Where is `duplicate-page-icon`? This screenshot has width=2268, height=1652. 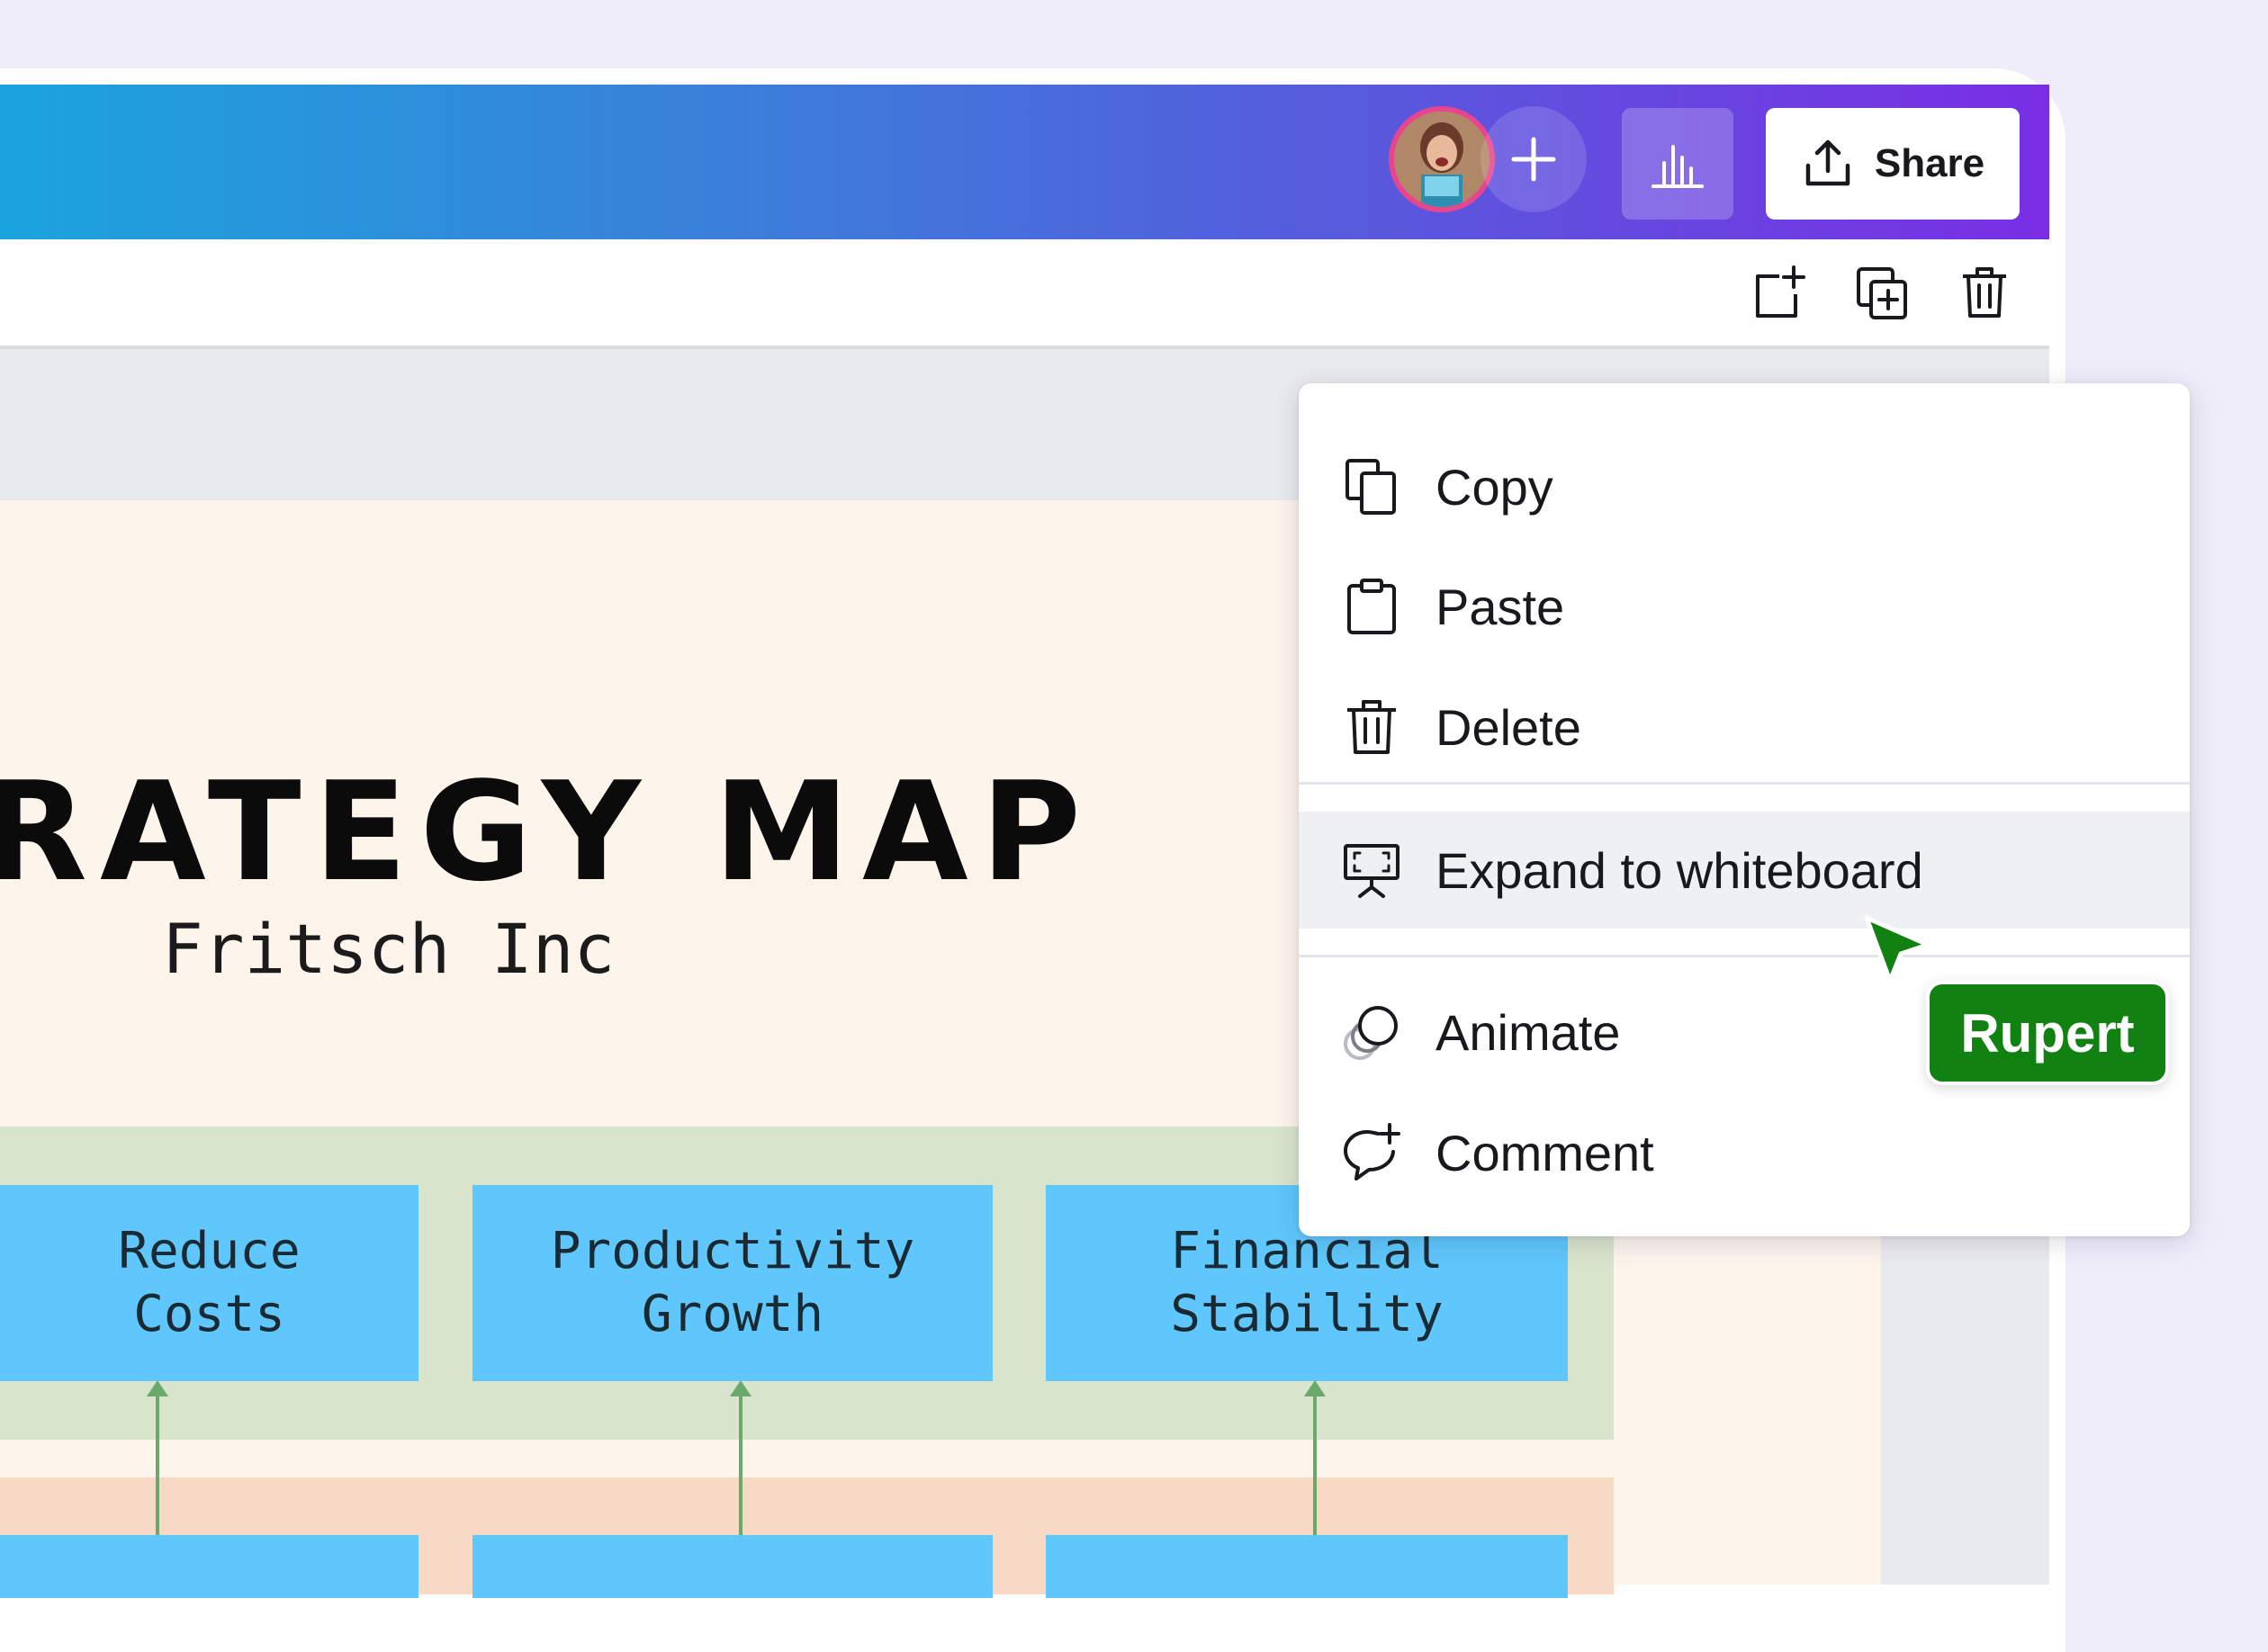 duplicate-page-icon is located at coordinates (1882, 293).